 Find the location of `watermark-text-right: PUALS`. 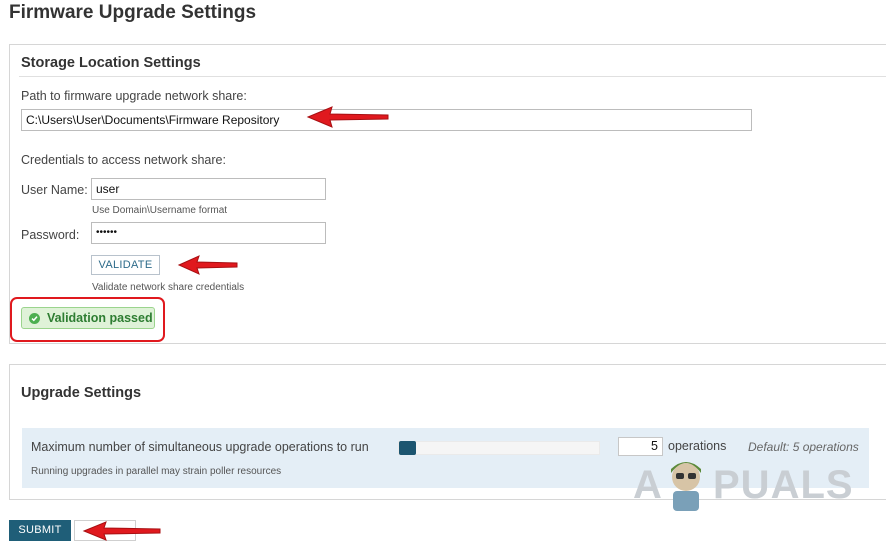

watermark-text-right: PUALS is located at coordinates (783, 485).